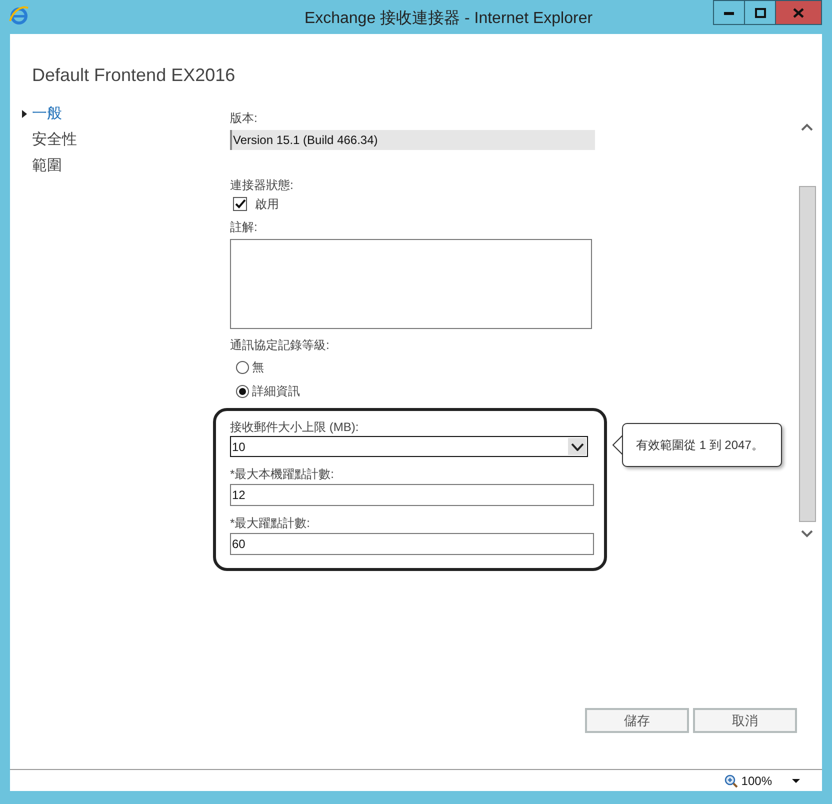 The image size is (832, 804). I want to click on dropdown: 10, so click(409, 446).